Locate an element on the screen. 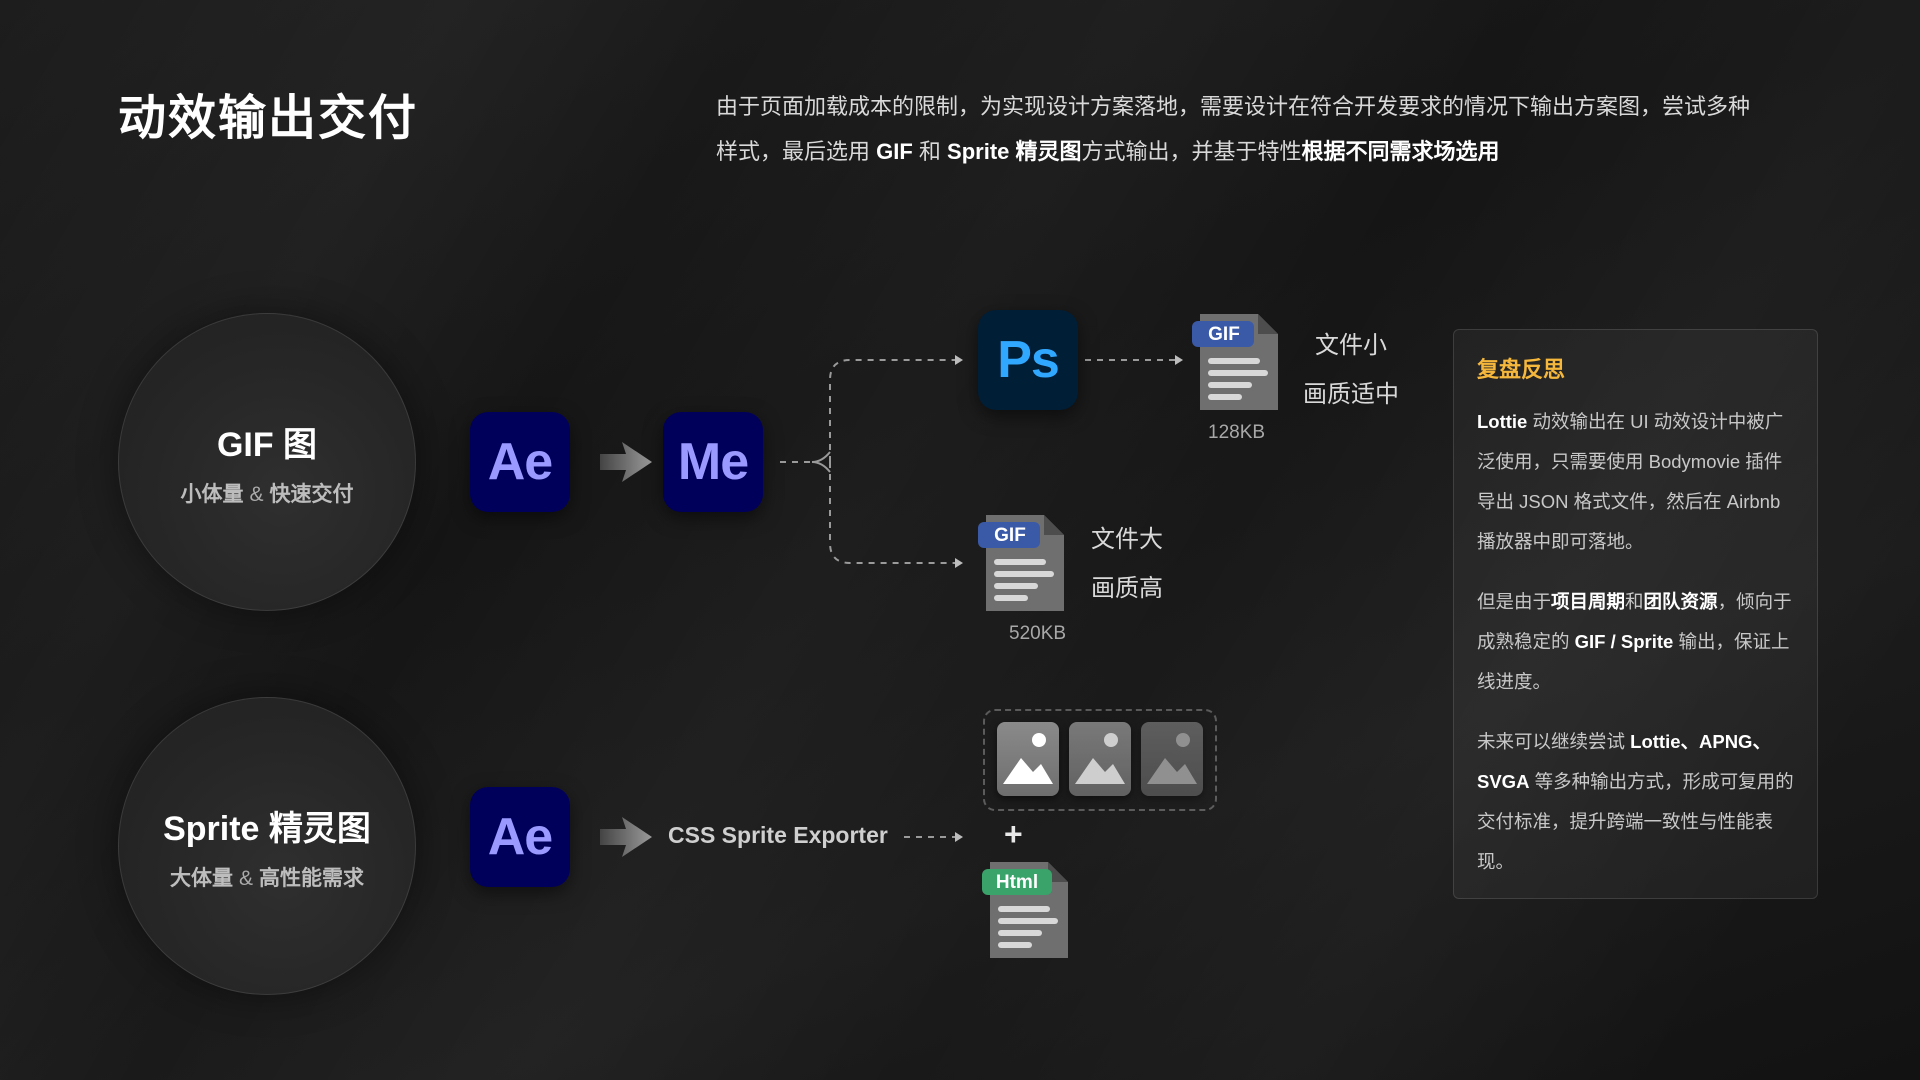 The image size is (1920, 1080). media-encoder-icon: Me is located at coordinates (713, 462).